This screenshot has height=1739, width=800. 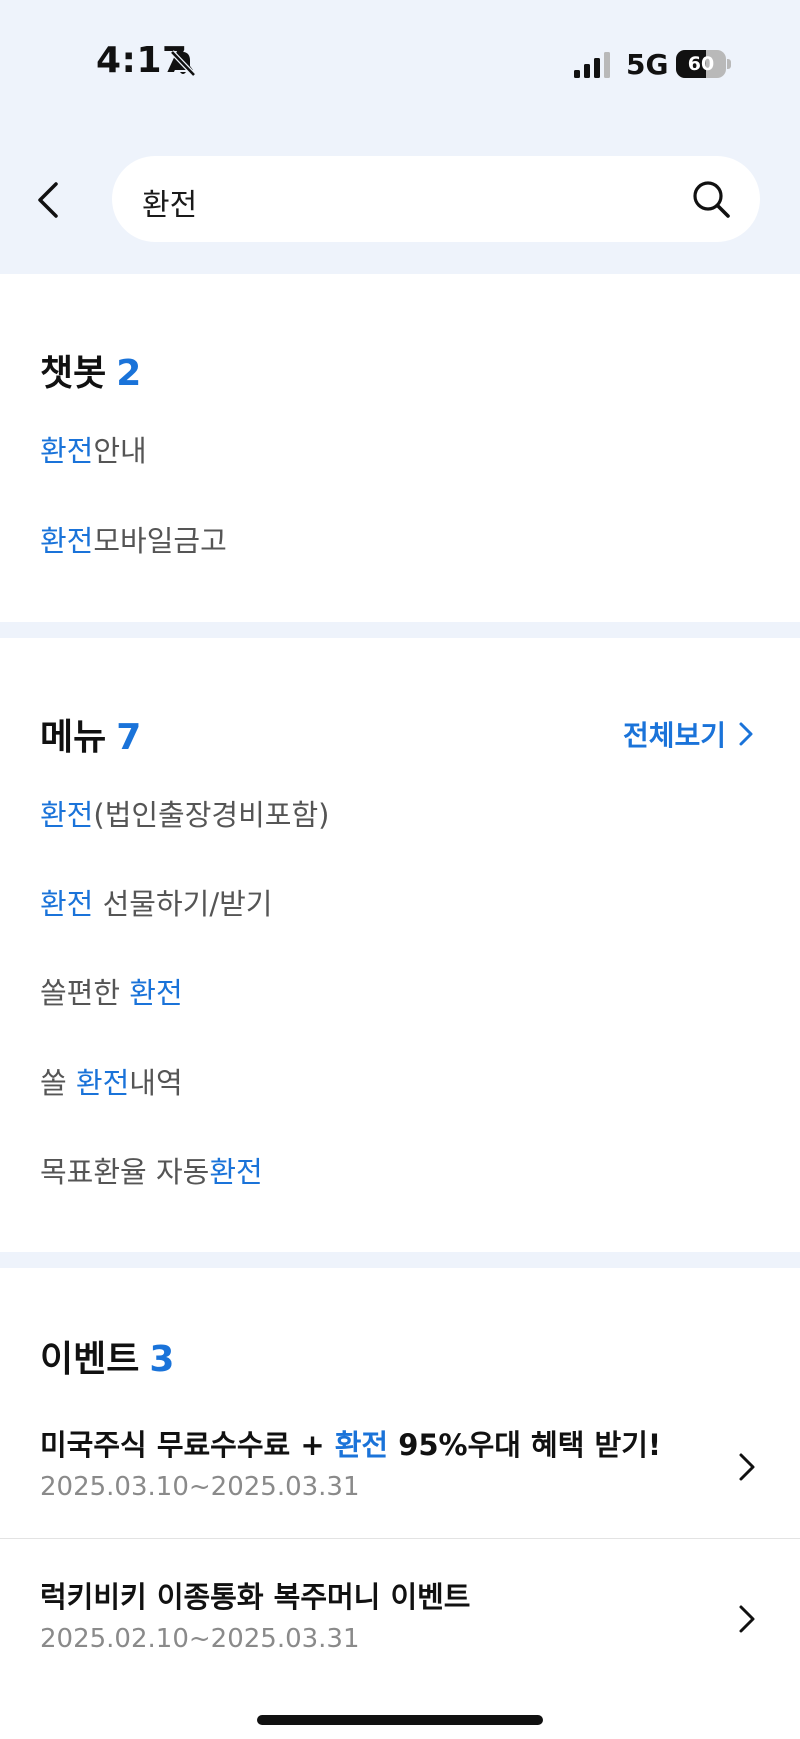 What do you see at coordinates (592, 65) in the screenshot?
I see `cellular-signal-icon` at bounding box center [592, 65].